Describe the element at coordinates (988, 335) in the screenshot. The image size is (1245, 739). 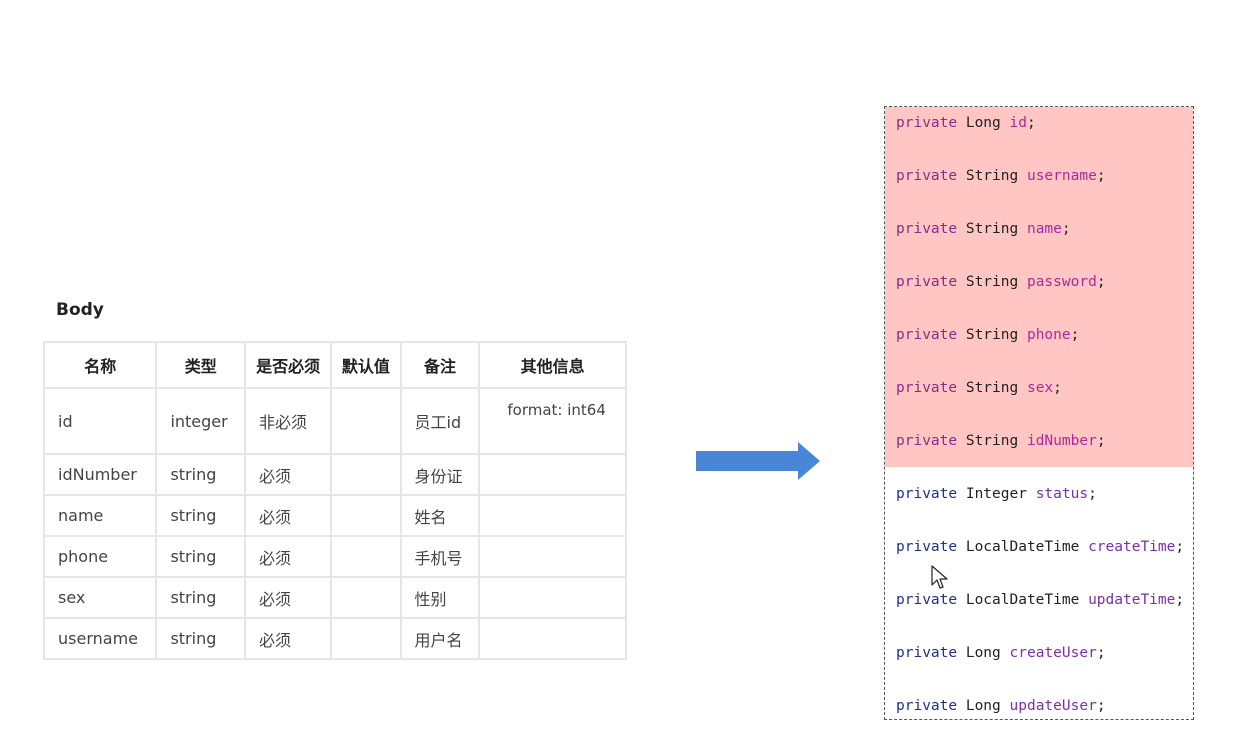
I see `code-line: private String phone;` at that location.